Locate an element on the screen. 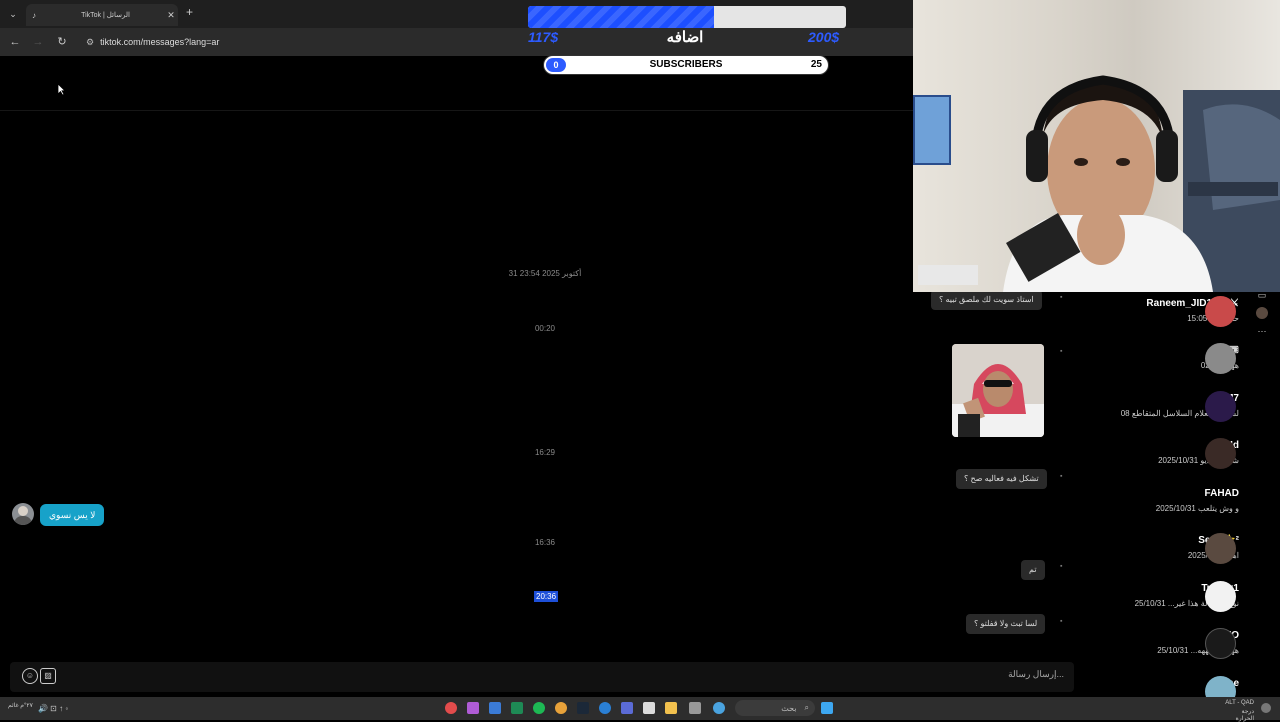 The width and height of the screenshot is (1280, 722). chrome-icon is located at coordinates (561, 708).